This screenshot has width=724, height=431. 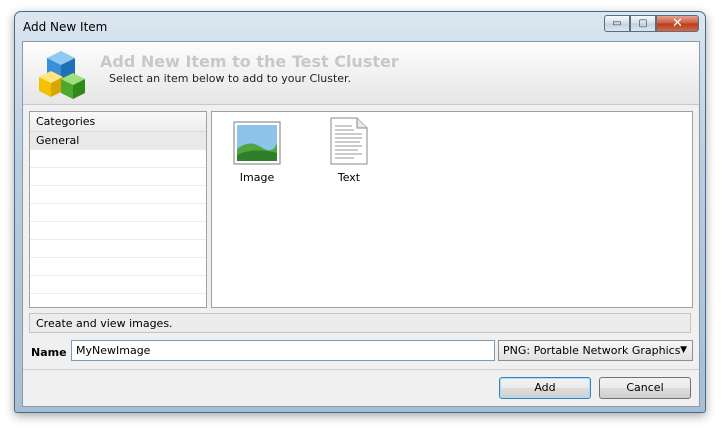 I want to click on item-text: Text, so click(x=349, y=150).